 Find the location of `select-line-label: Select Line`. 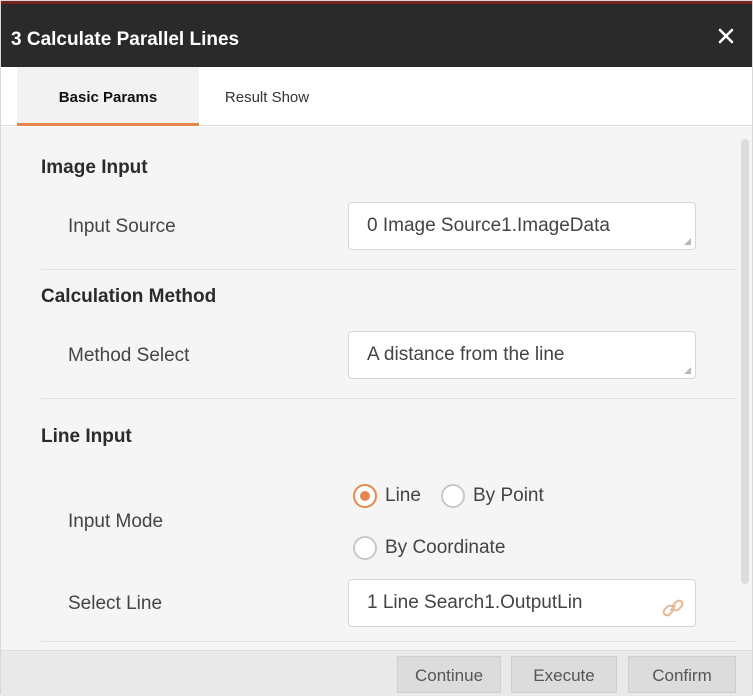

select-line-label: Select Line is located at coordinates (115, 603).